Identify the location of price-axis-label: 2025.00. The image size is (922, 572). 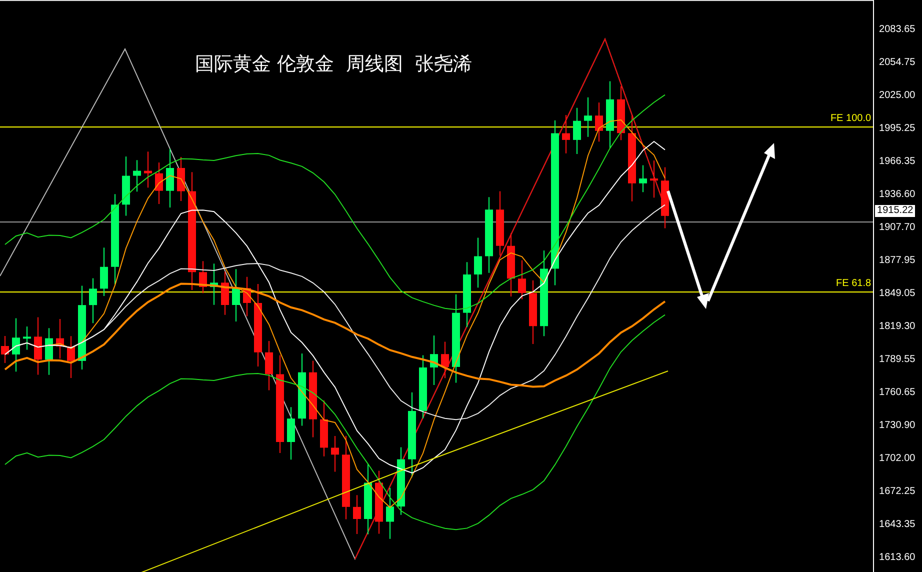
(897, 96).